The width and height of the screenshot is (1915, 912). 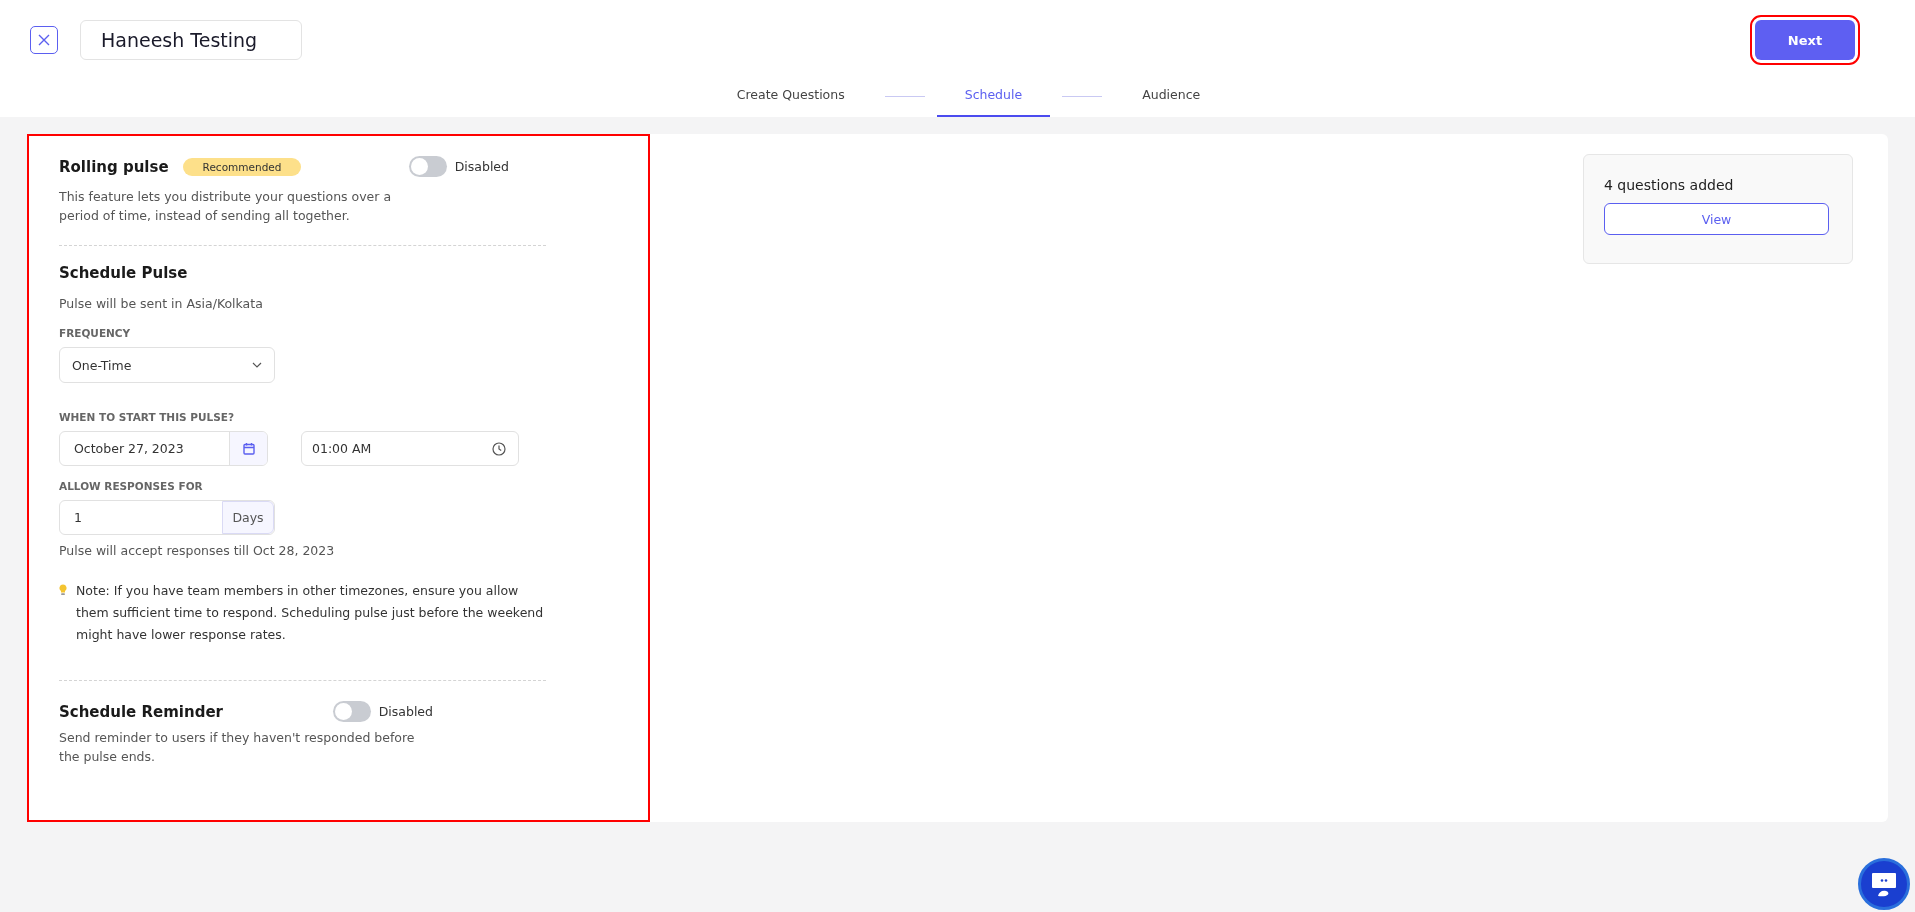 I want to click on section-title: Rolling pulse, so click(x=114, y=166).